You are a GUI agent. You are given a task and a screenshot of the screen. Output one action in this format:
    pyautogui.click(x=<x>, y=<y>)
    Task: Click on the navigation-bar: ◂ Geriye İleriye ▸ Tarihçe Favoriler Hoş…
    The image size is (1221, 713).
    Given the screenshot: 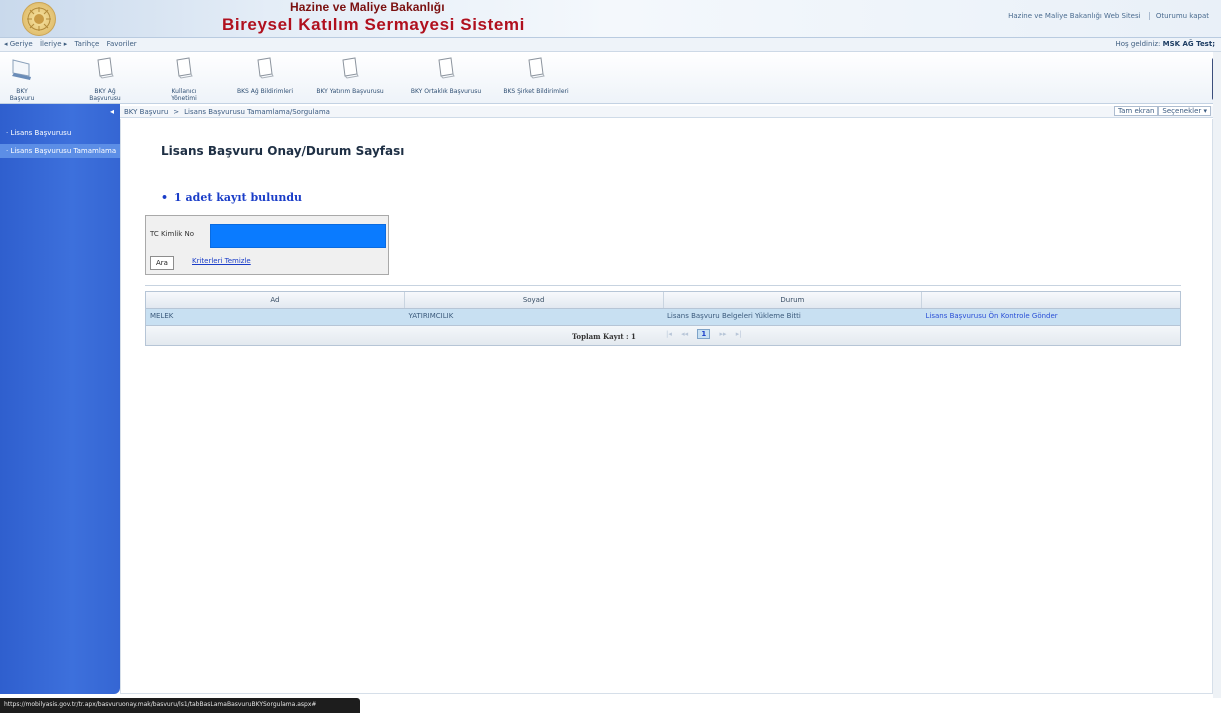 What is the action you would take?
    pyautogui.click(x=610, y=45)
    